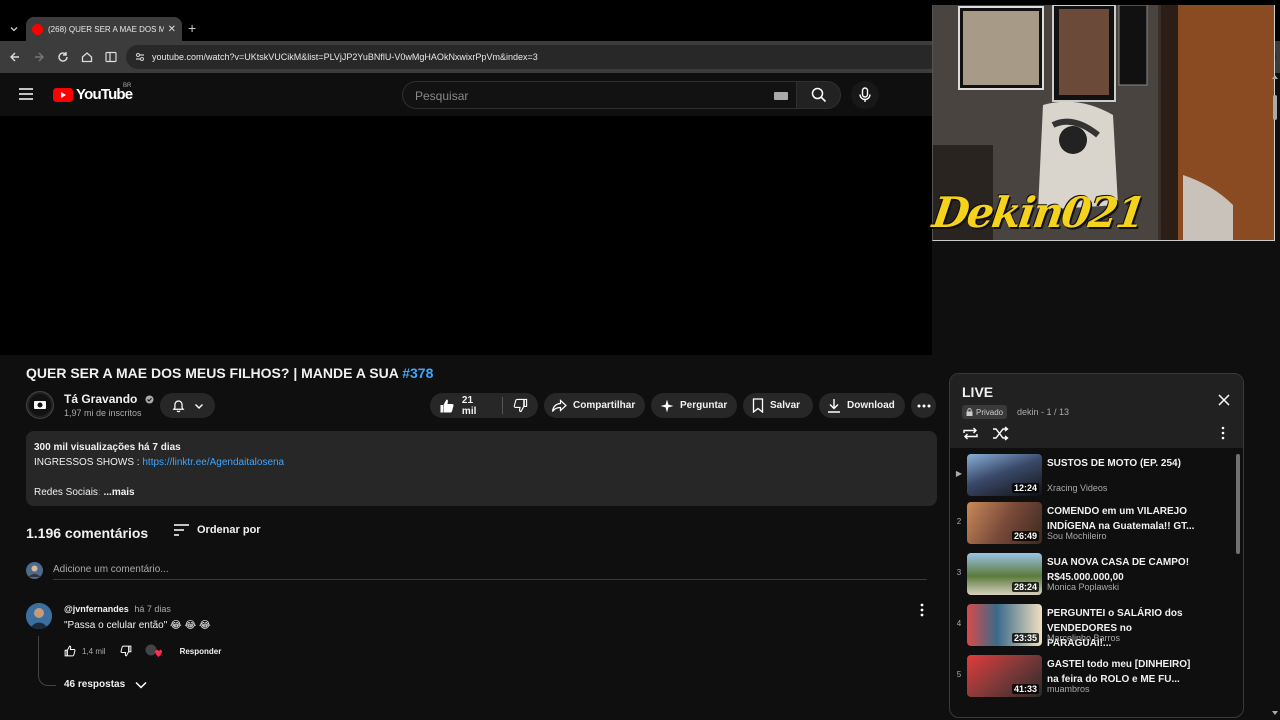 This screenshot has width=1280, height=720. What do you see at coordinates (127, 86) in the screenshot?
I see `country-code: BR` at bounding box center [127, 86].